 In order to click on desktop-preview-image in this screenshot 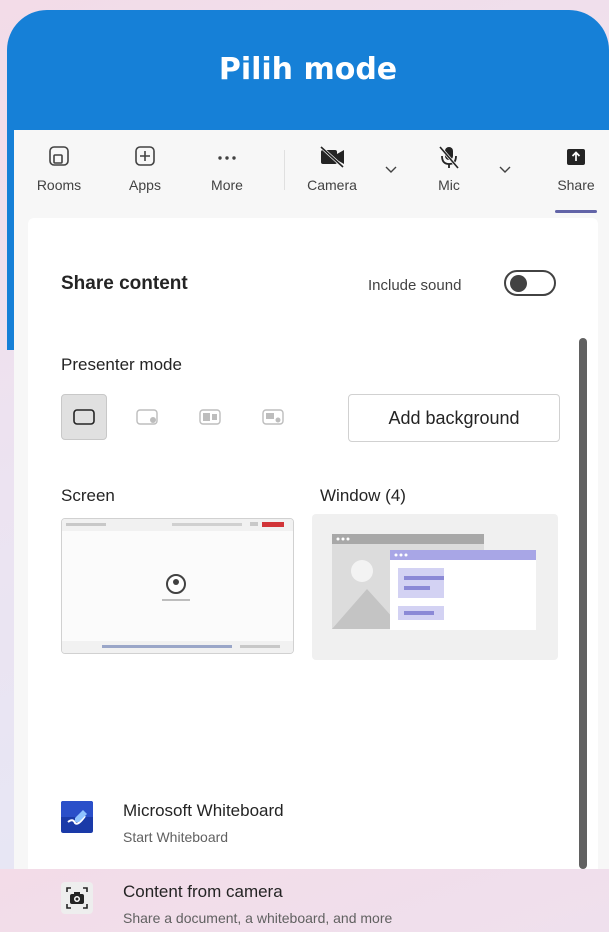, I will do `click(177, 586)`.